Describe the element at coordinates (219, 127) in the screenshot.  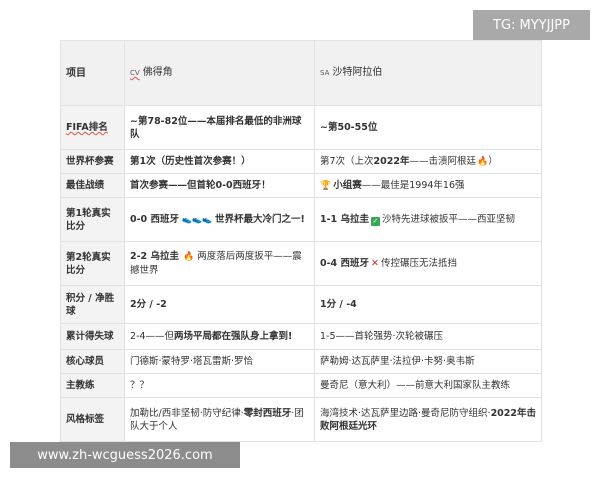
I see `team-a-cell: ~第78-82位——本届排名最低的非洲球队` at that location.